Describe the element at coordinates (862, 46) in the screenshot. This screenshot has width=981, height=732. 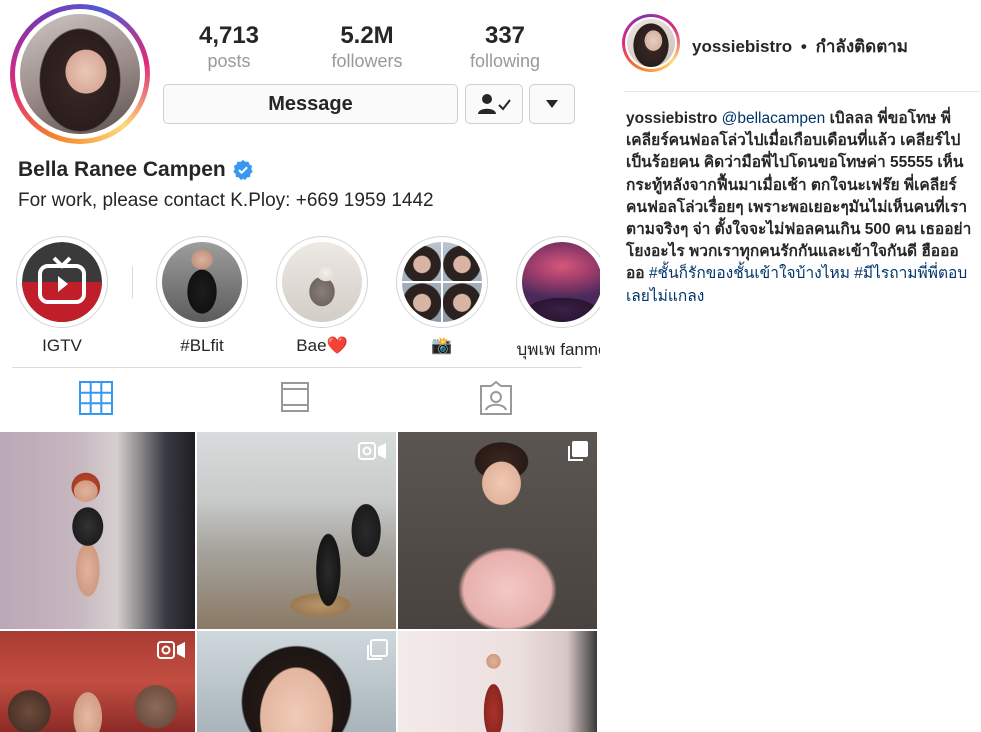
I see `follow-status: กำลังติดตาม` at that location.